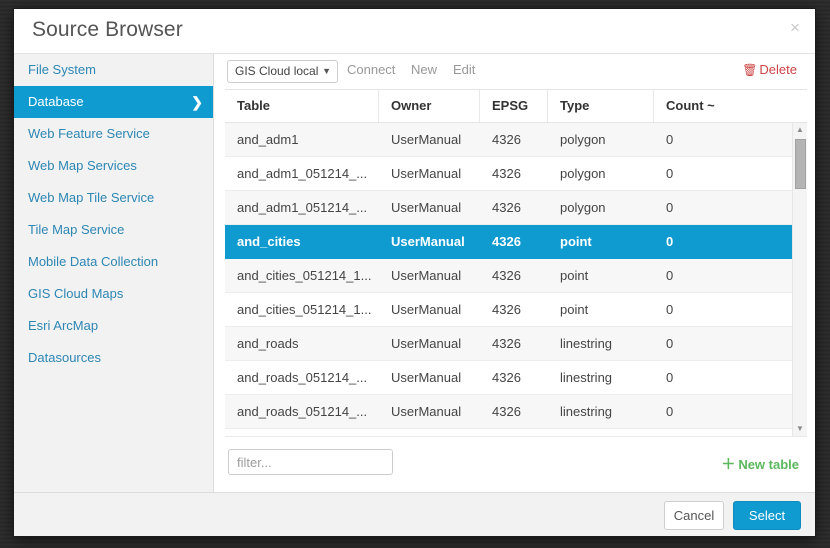  I want to click on new-table-button: ＋ New table, so click(760, 464).